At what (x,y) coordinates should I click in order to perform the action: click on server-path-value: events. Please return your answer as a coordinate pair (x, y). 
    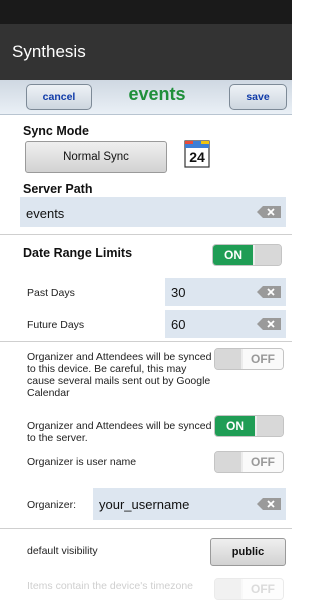
    Looking at the image, I should click on (45, 213).